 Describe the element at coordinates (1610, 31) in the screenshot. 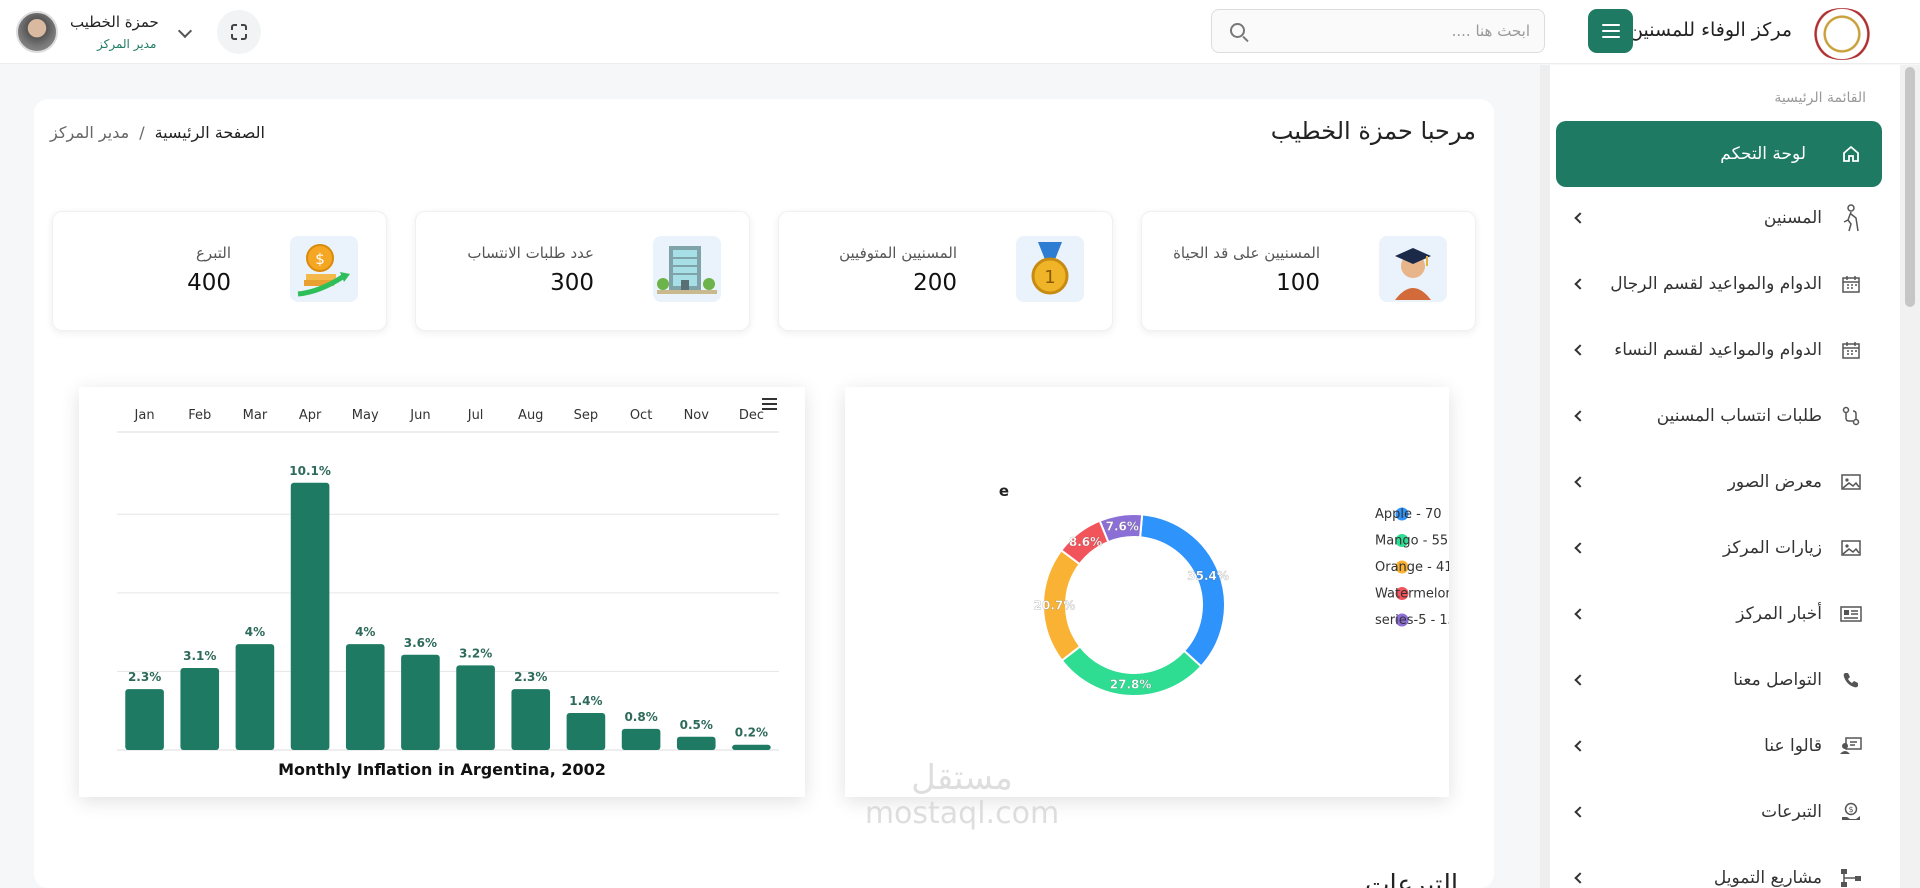

I see `menu-toggle-button` at that location.